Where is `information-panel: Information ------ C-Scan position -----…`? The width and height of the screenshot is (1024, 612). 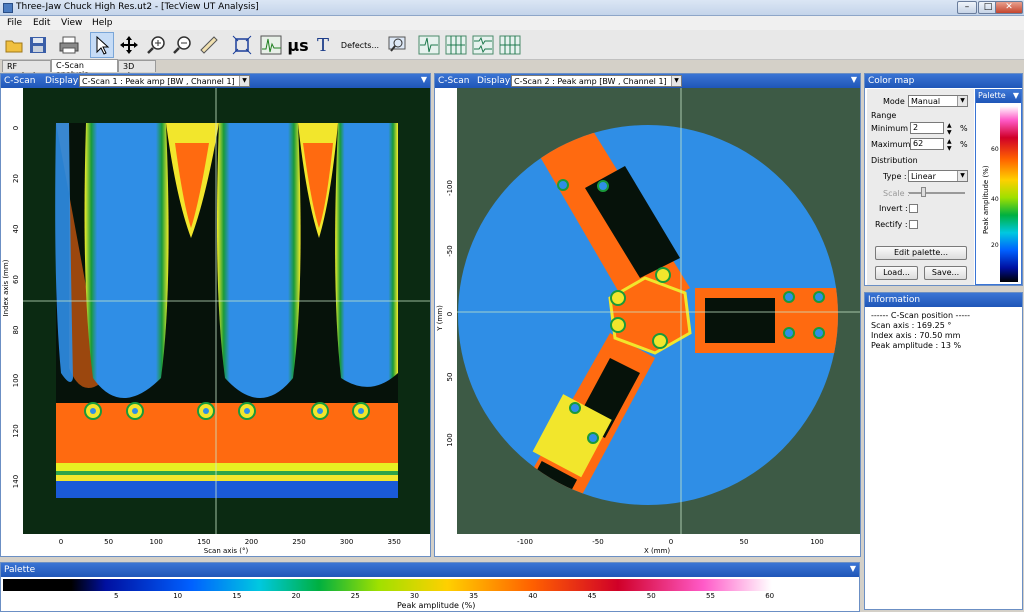 information-panel: Information ------ C-Scan position -----… is located at coordinates (943, 451).